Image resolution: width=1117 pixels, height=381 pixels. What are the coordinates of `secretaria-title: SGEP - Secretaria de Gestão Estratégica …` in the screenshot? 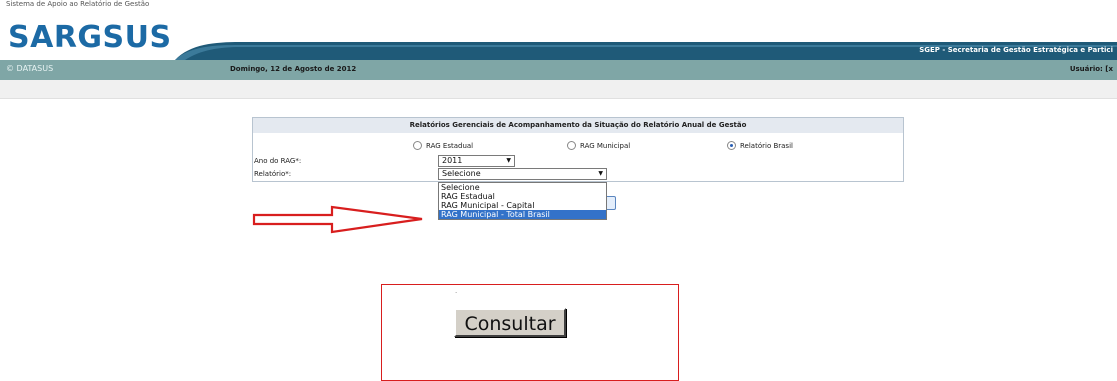 It's located at (1016, 50).